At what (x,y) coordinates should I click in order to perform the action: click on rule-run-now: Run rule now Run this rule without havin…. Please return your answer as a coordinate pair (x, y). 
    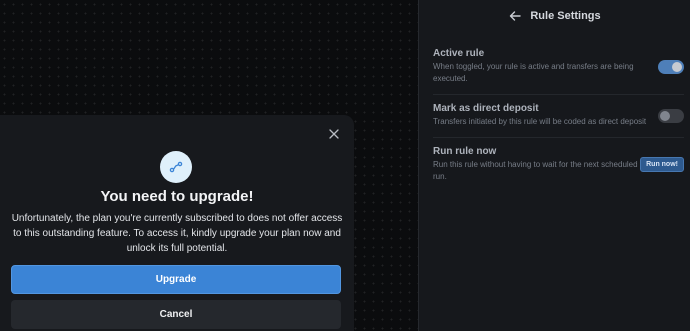
    Looking at the image, I should click on (558, 165).